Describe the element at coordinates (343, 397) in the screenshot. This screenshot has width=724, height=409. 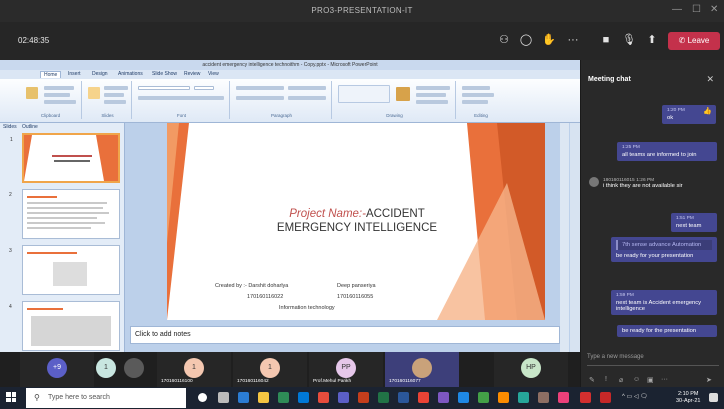
I see `teams-icon` at that location.